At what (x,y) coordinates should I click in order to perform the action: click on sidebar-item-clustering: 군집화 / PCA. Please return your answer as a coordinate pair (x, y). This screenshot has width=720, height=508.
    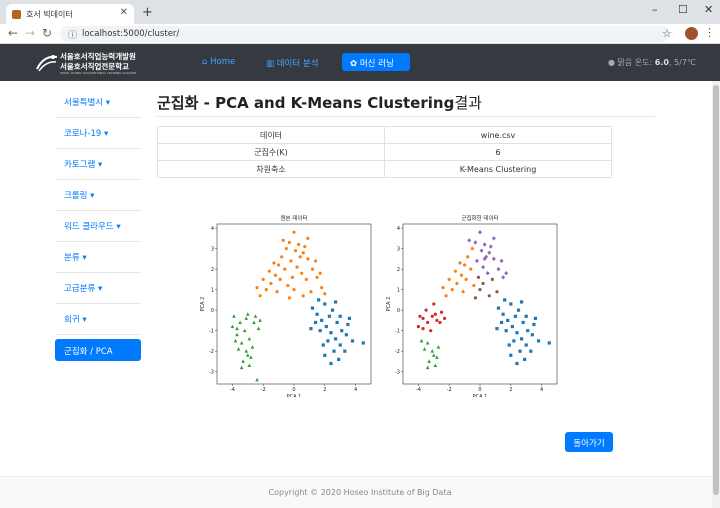
    Looking at the image, I should click on (98, 350).